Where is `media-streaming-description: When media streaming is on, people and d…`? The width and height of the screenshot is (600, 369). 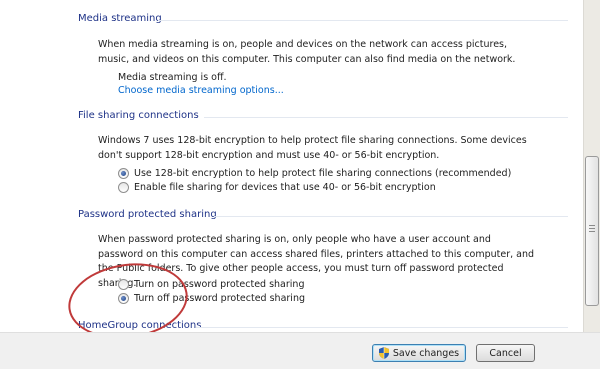
media-streaming-description: When media streaming is on, people and d… is located at coordinates (307, 52).